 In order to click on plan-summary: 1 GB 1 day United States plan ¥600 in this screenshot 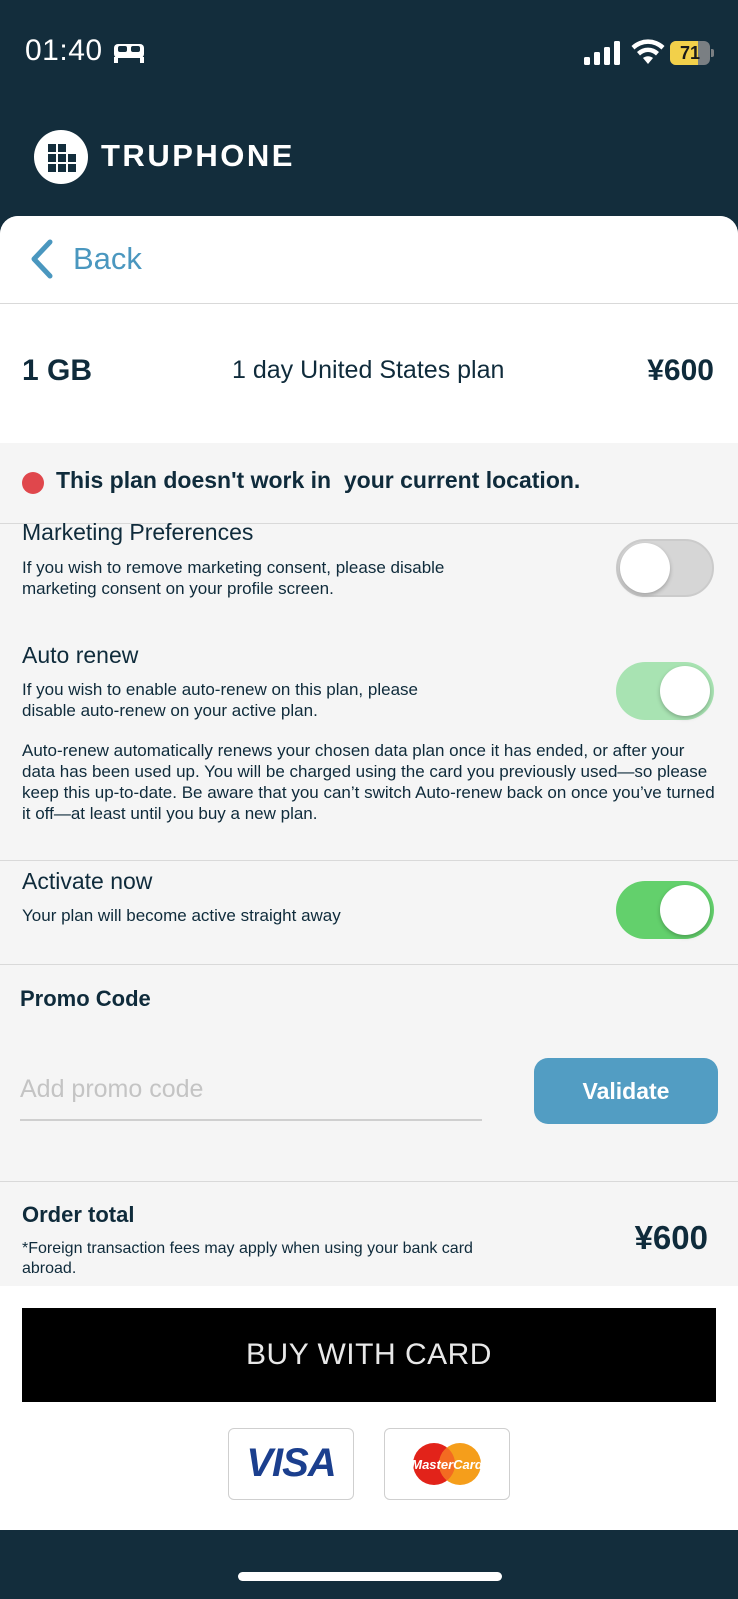, I will do `click(369, 373)`.